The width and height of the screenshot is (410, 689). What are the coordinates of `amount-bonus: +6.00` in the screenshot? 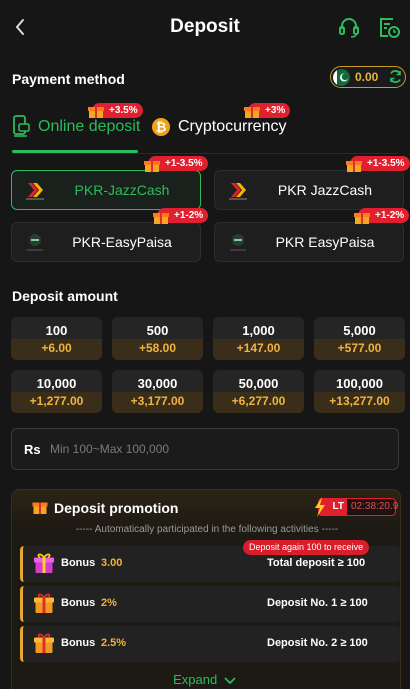 It's located at (56, 348).